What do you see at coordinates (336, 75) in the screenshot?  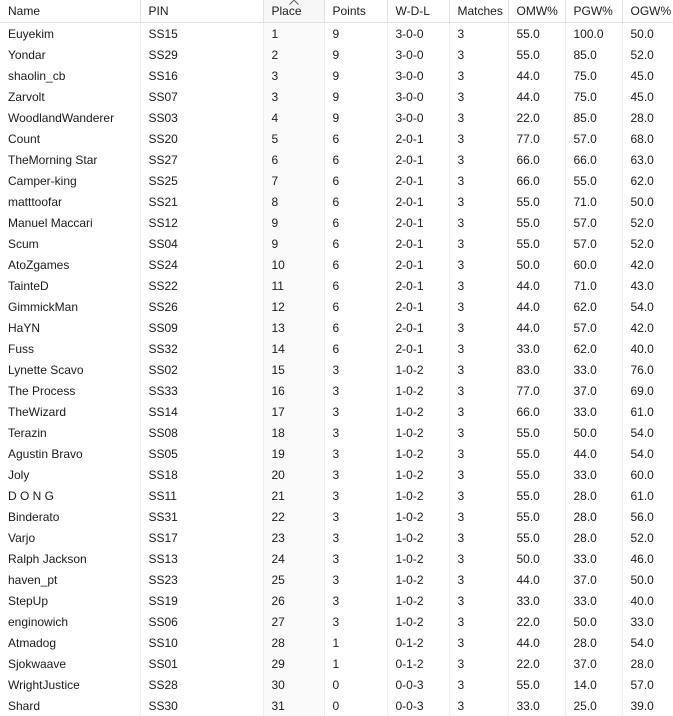 I see `table-row: shaolin_cbSS16393-0-0344.075.045.0` at bounding box center [336, 75].